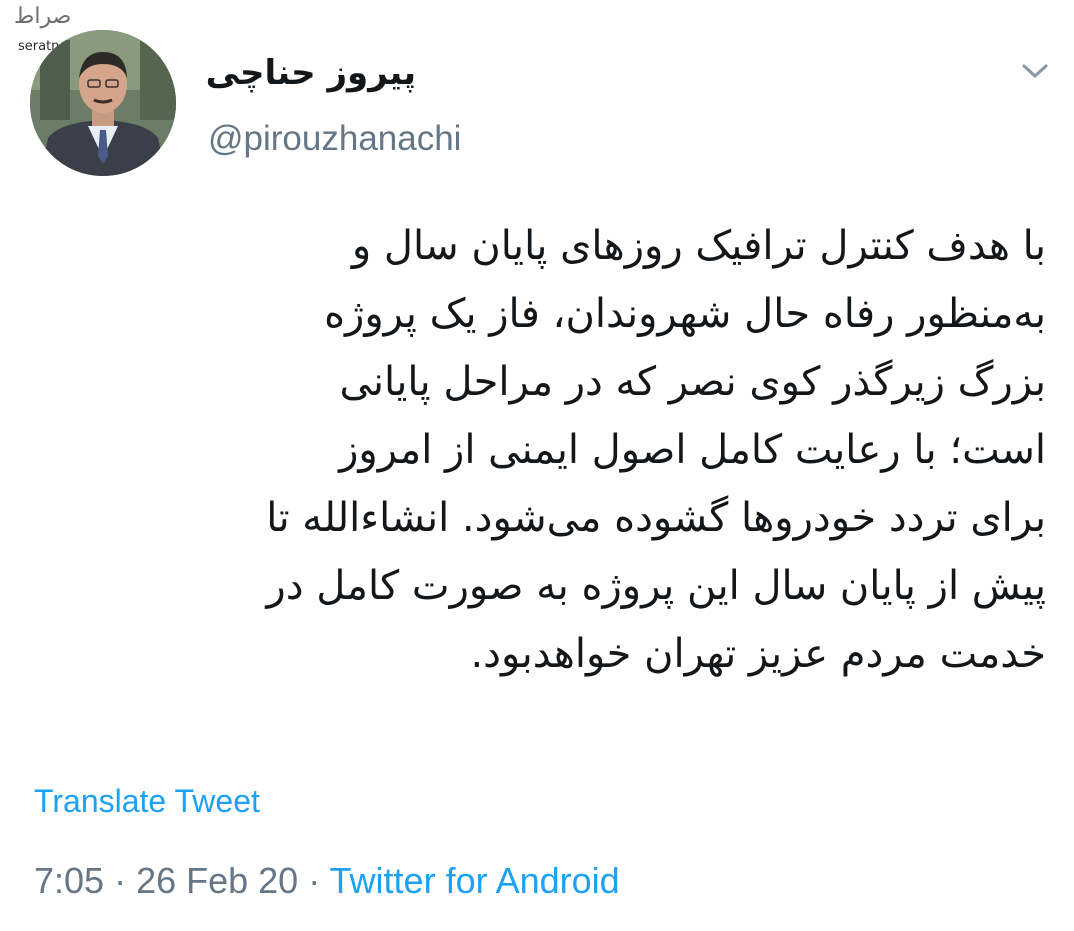 The height and width of the screenshot is (931, 1074). I want to click on tweet-text-line: بزرگ زیرگذر کوی نصر که در مراحل پایانی, so click(692, 382).